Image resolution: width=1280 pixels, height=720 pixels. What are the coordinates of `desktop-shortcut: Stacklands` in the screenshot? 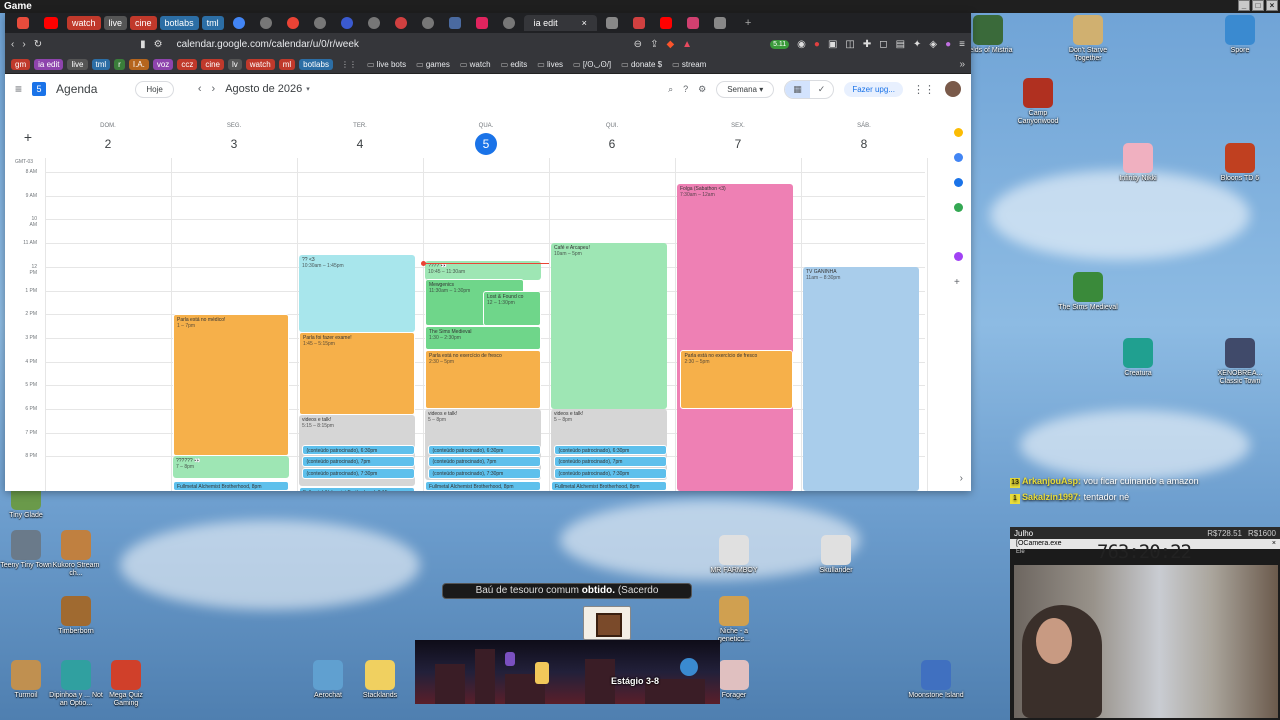 It's located at (380, 680).